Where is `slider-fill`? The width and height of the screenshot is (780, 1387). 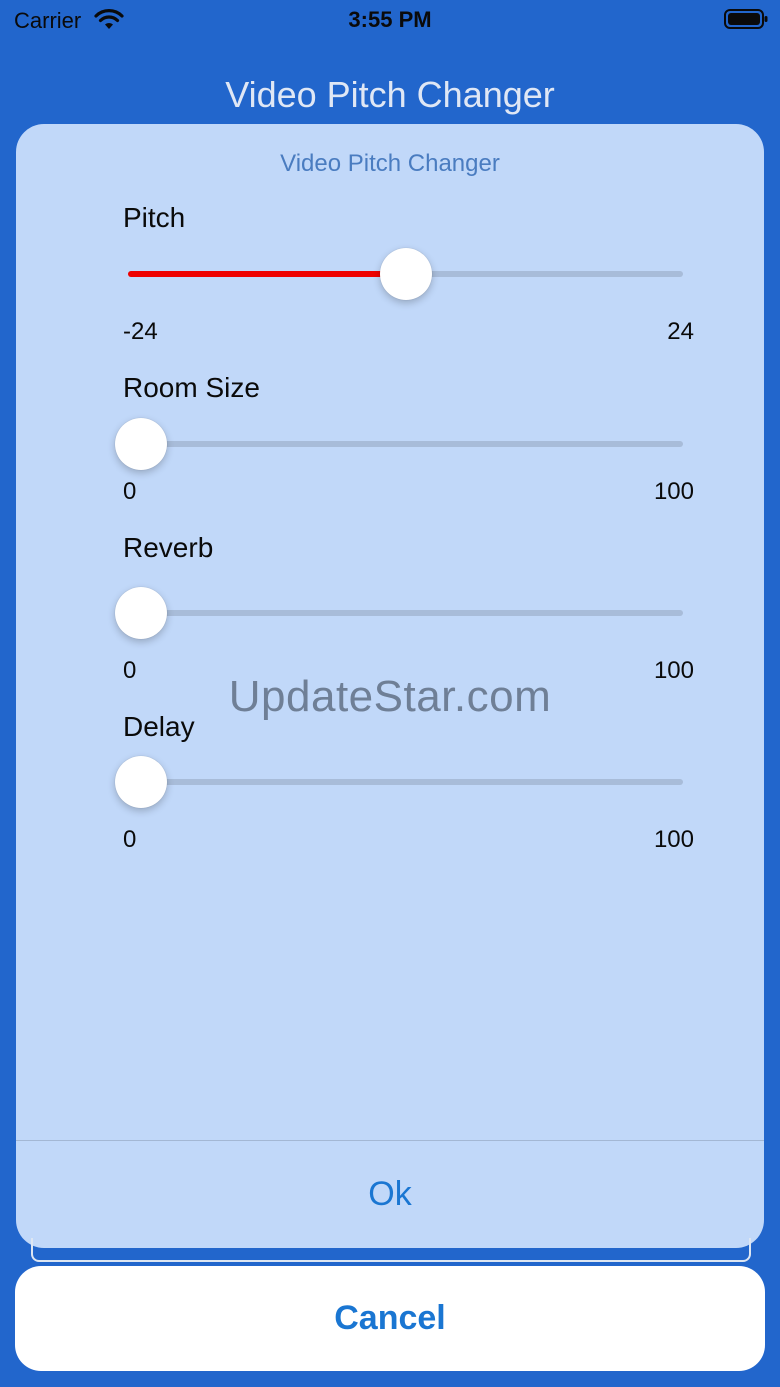 slider-fill is located at coordinates (267, 274).